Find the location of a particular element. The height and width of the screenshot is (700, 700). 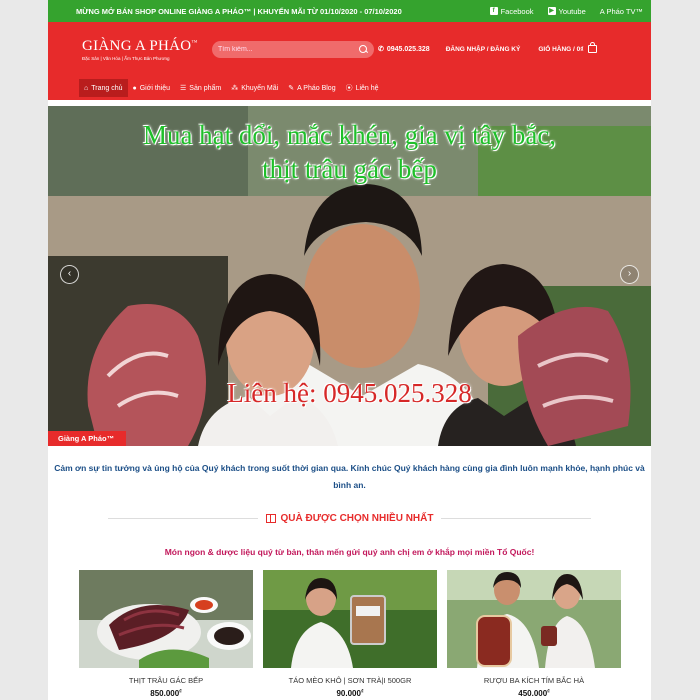

product-card: TÁO MÈO KHÔ | SƠN TRÀ|I 500GR 90.000₫ is located at coordinates (350, 634).